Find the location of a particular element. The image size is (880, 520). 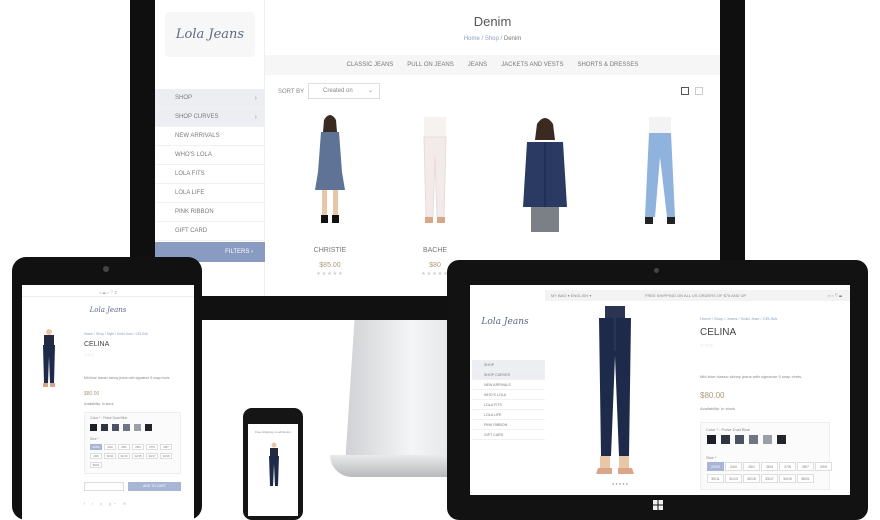

desktop-logo: Lola Jeans is located at coordinates (210, 34).